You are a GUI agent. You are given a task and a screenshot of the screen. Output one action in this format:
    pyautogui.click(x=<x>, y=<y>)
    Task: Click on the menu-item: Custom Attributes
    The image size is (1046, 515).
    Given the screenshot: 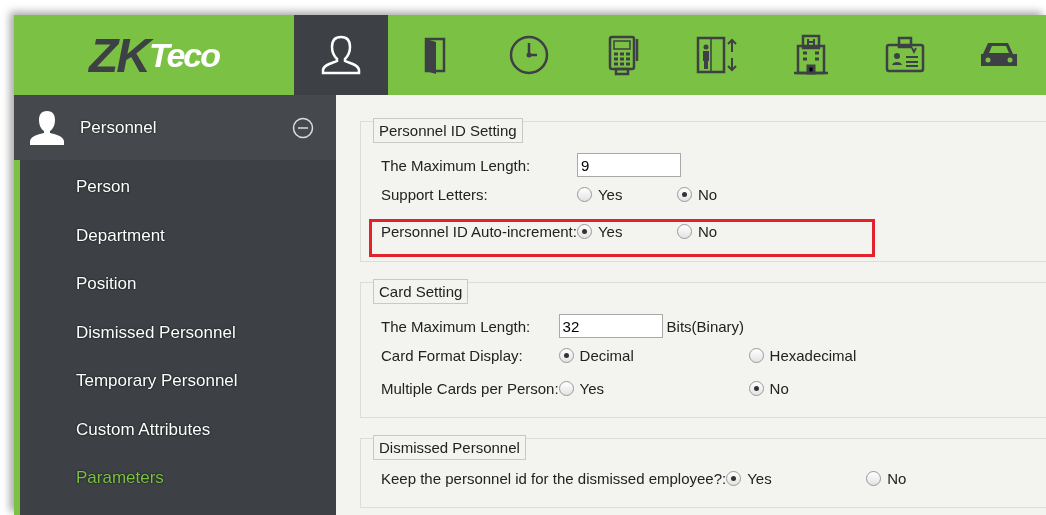 What is the action you would take?
    pyautogui.click(x=178, y=429)
    